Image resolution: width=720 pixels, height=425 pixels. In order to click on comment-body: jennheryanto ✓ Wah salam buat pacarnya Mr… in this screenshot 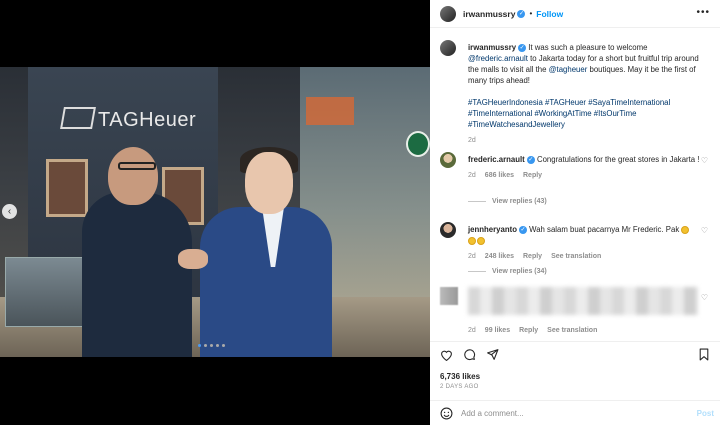, I will do `click(588, 243)`.